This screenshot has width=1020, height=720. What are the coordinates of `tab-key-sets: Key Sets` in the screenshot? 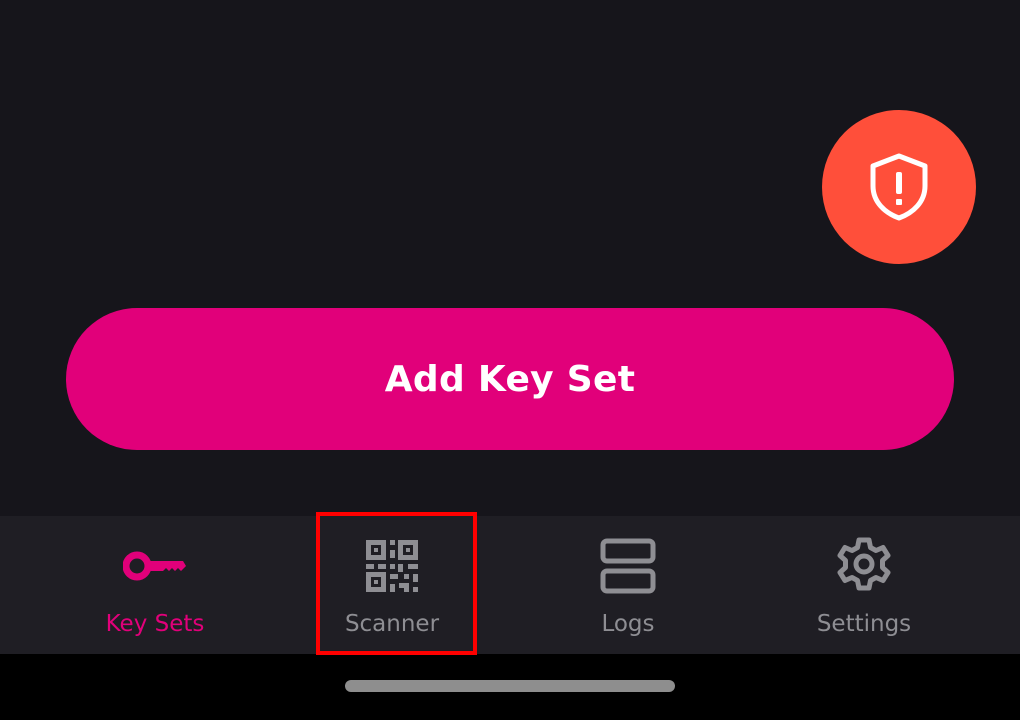 It's located at (155, 585).